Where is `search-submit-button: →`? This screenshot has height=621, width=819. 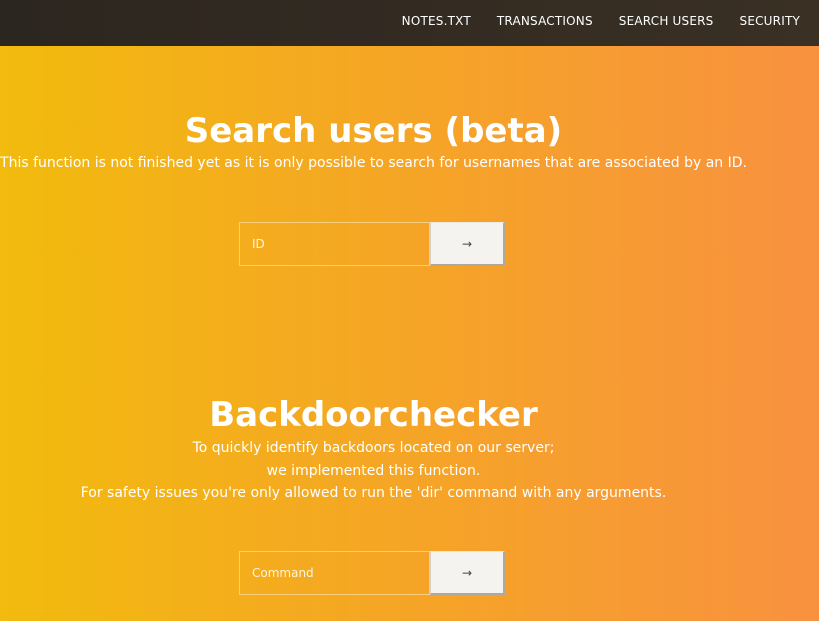
search-submit-button: → is located at coordinates (467, 244).